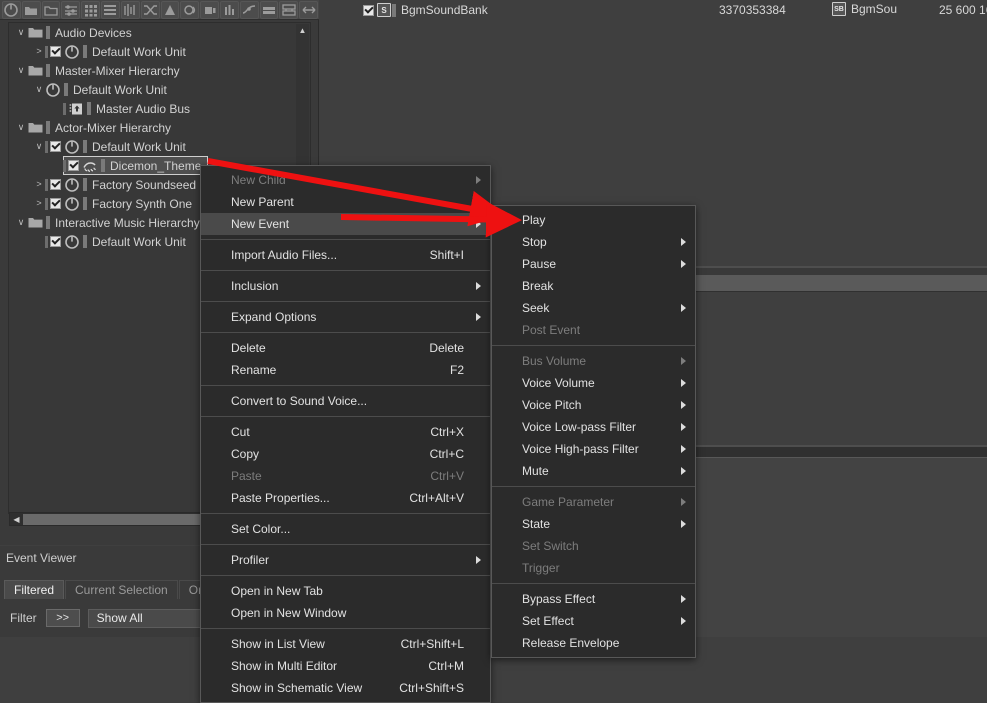 The height and width of the screenshot is (703, 987). I want to click on project-icon, so click(11, 9).